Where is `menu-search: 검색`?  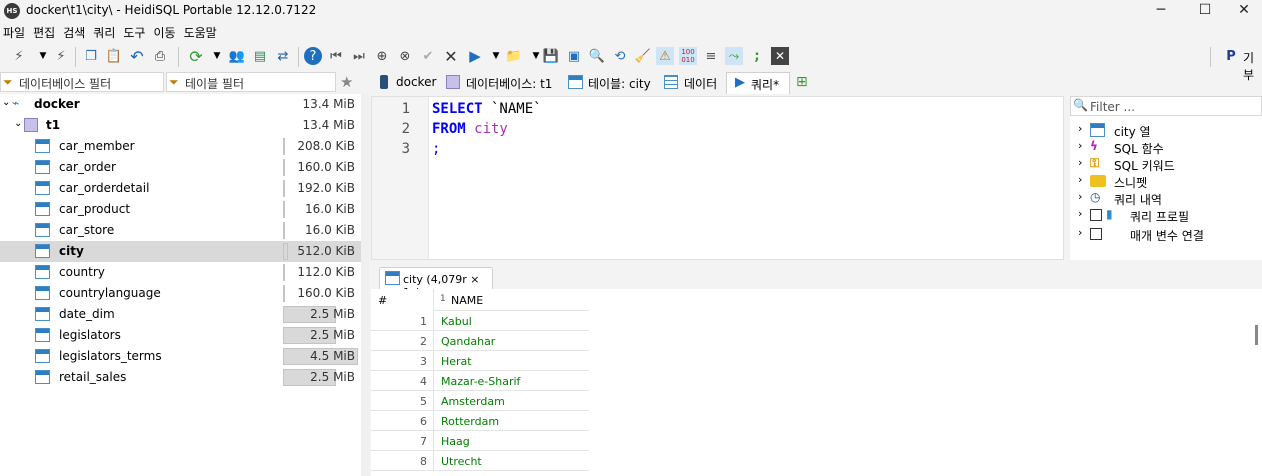 menu-search: 검색 is located at coordinates (75, 31).